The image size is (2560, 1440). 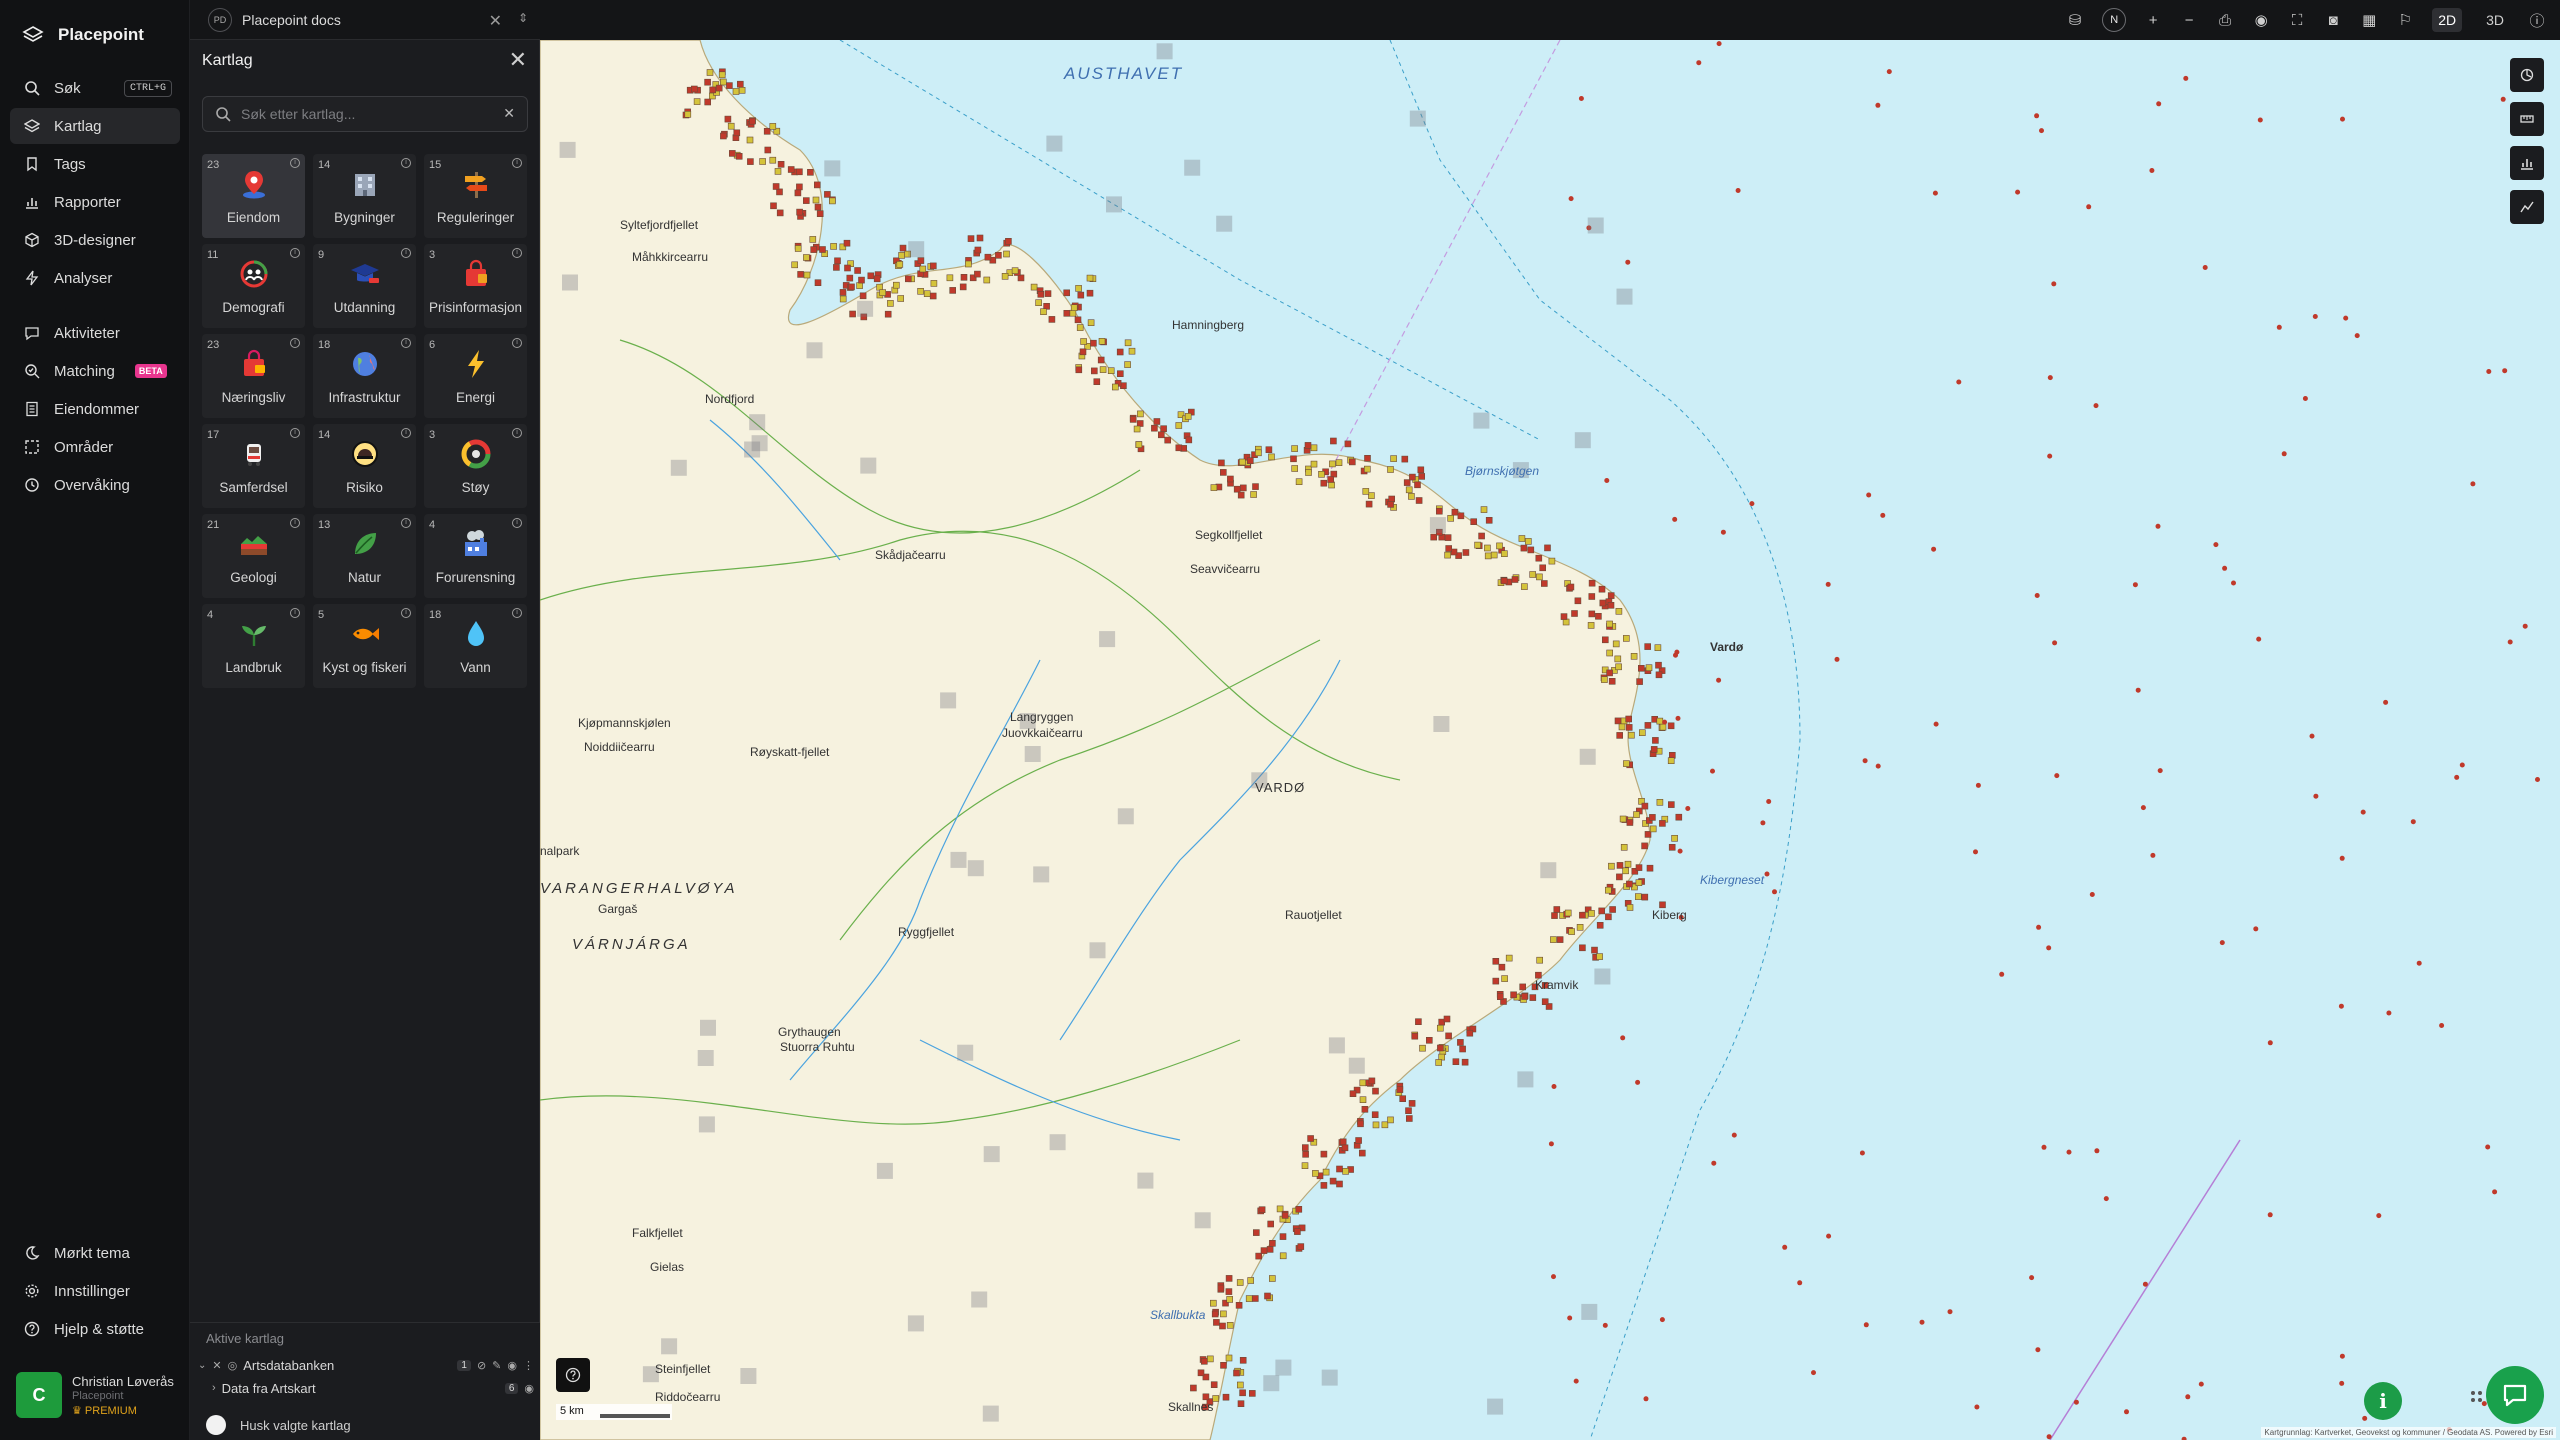 I want to click on close-icon: ✕, so click(x=518, y=60).